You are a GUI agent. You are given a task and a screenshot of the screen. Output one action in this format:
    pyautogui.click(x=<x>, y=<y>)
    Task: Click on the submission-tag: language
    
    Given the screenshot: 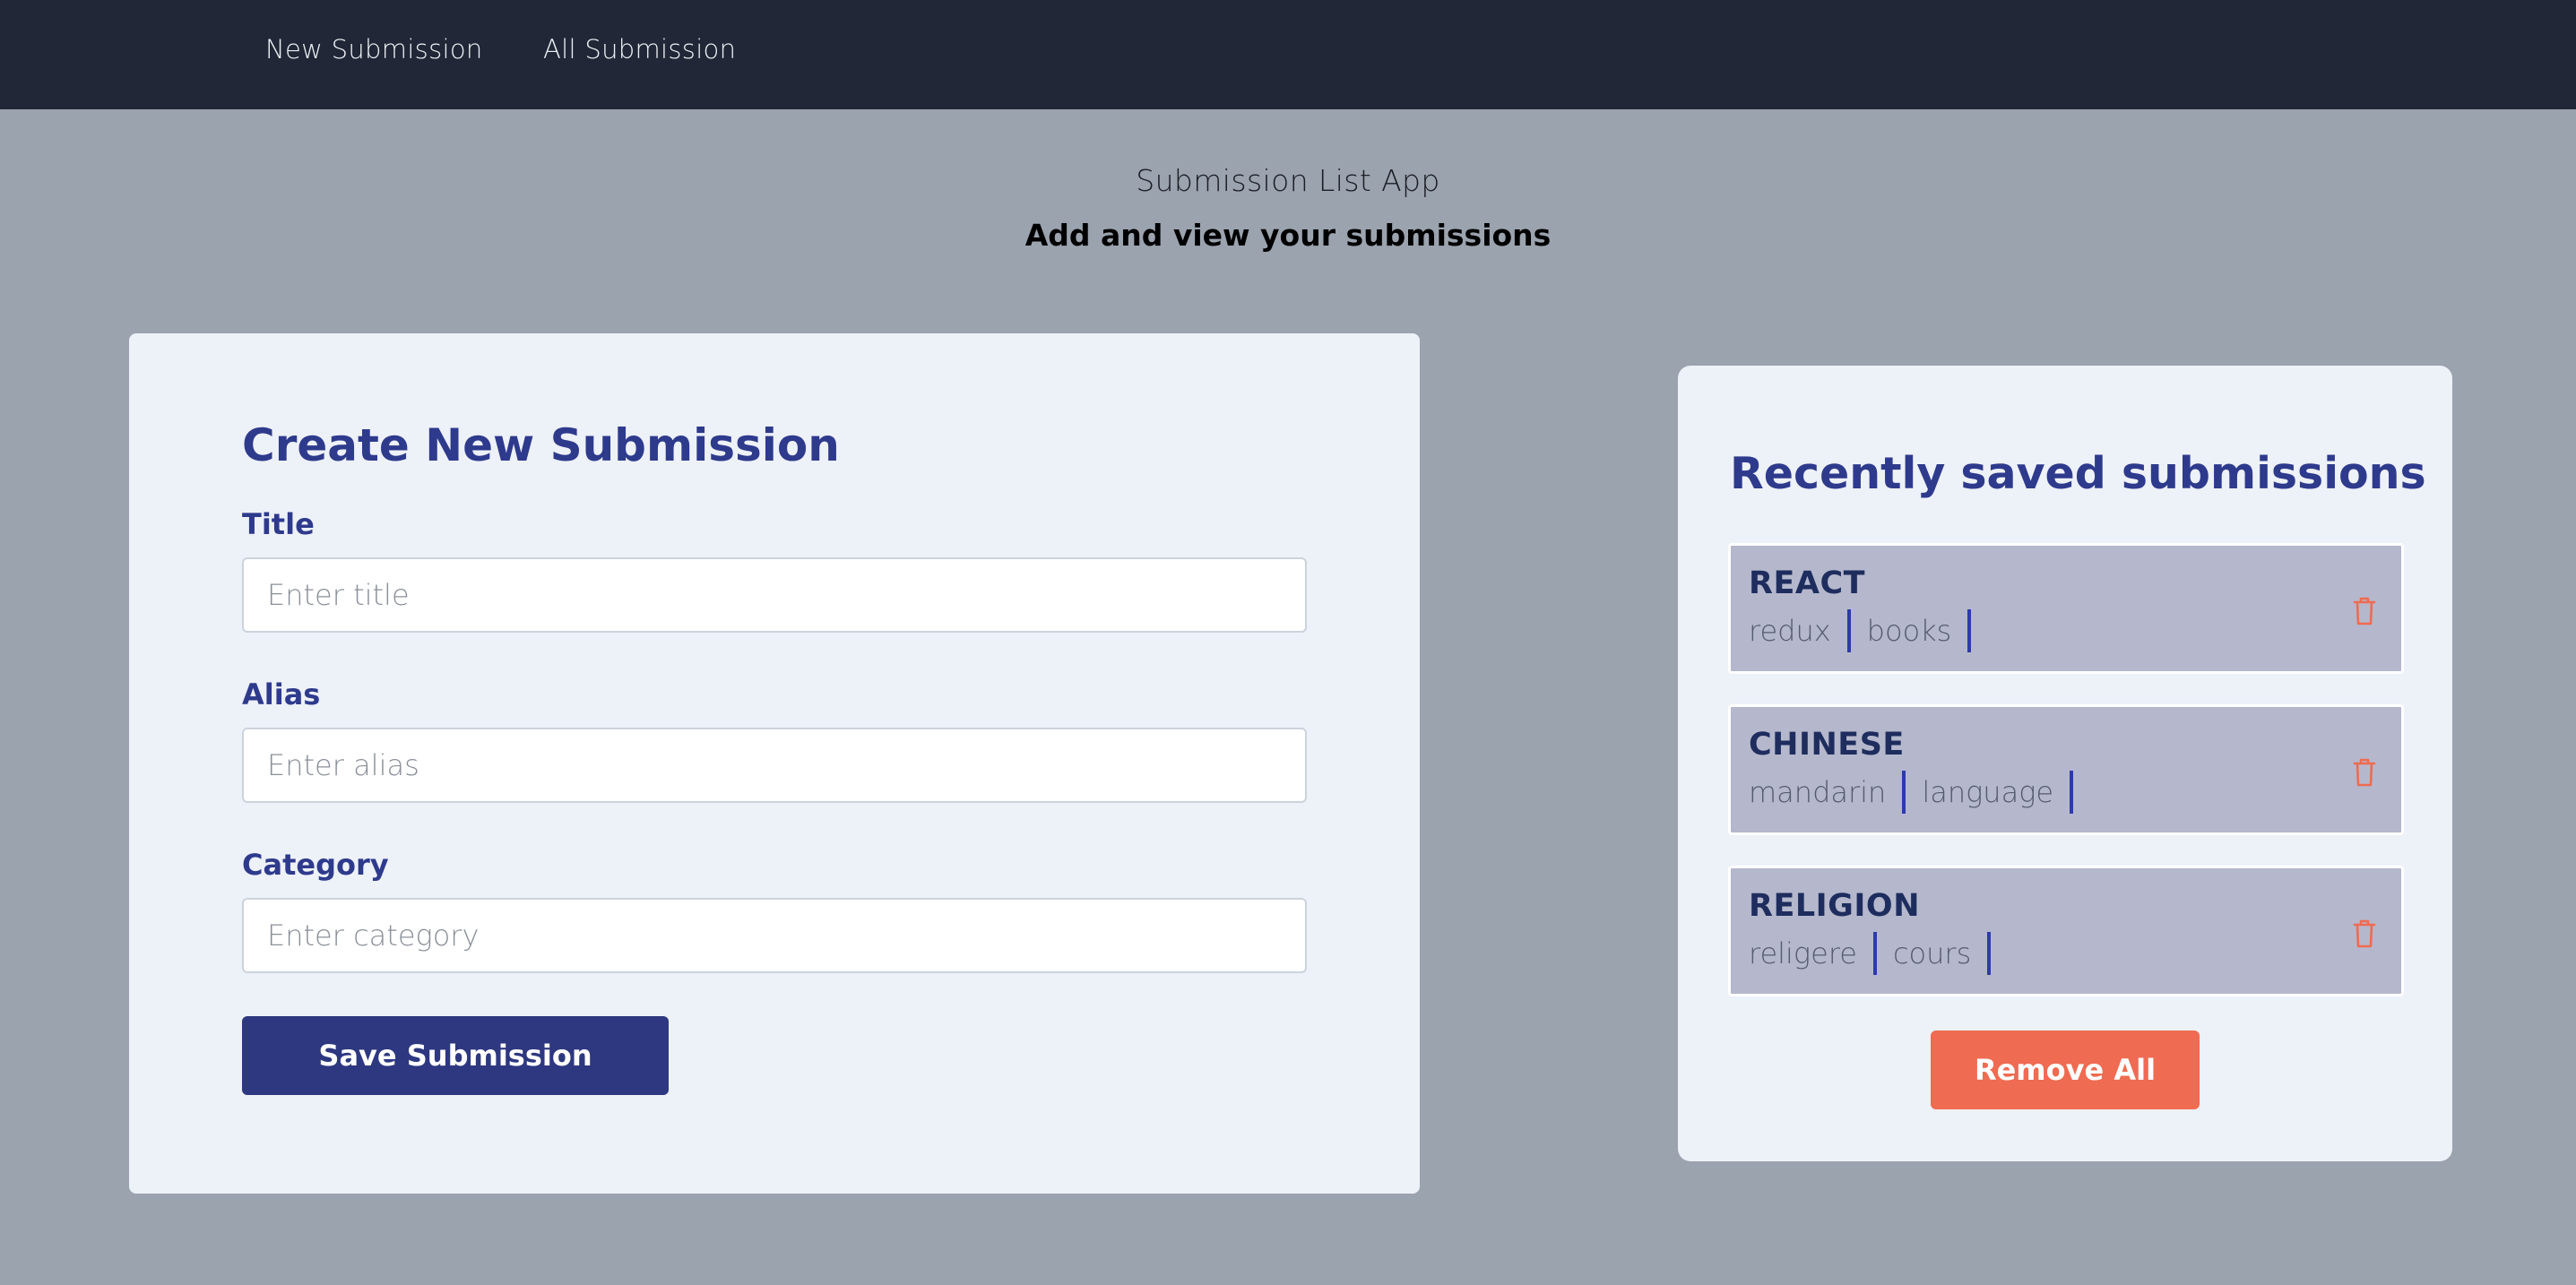 What is the action you would take?
    pyautogui.click(x=1998, y=792)
    